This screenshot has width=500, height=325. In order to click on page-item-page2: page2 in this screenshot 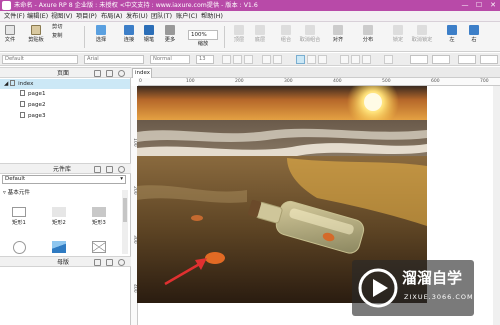, I will do `click(33, 105)`.